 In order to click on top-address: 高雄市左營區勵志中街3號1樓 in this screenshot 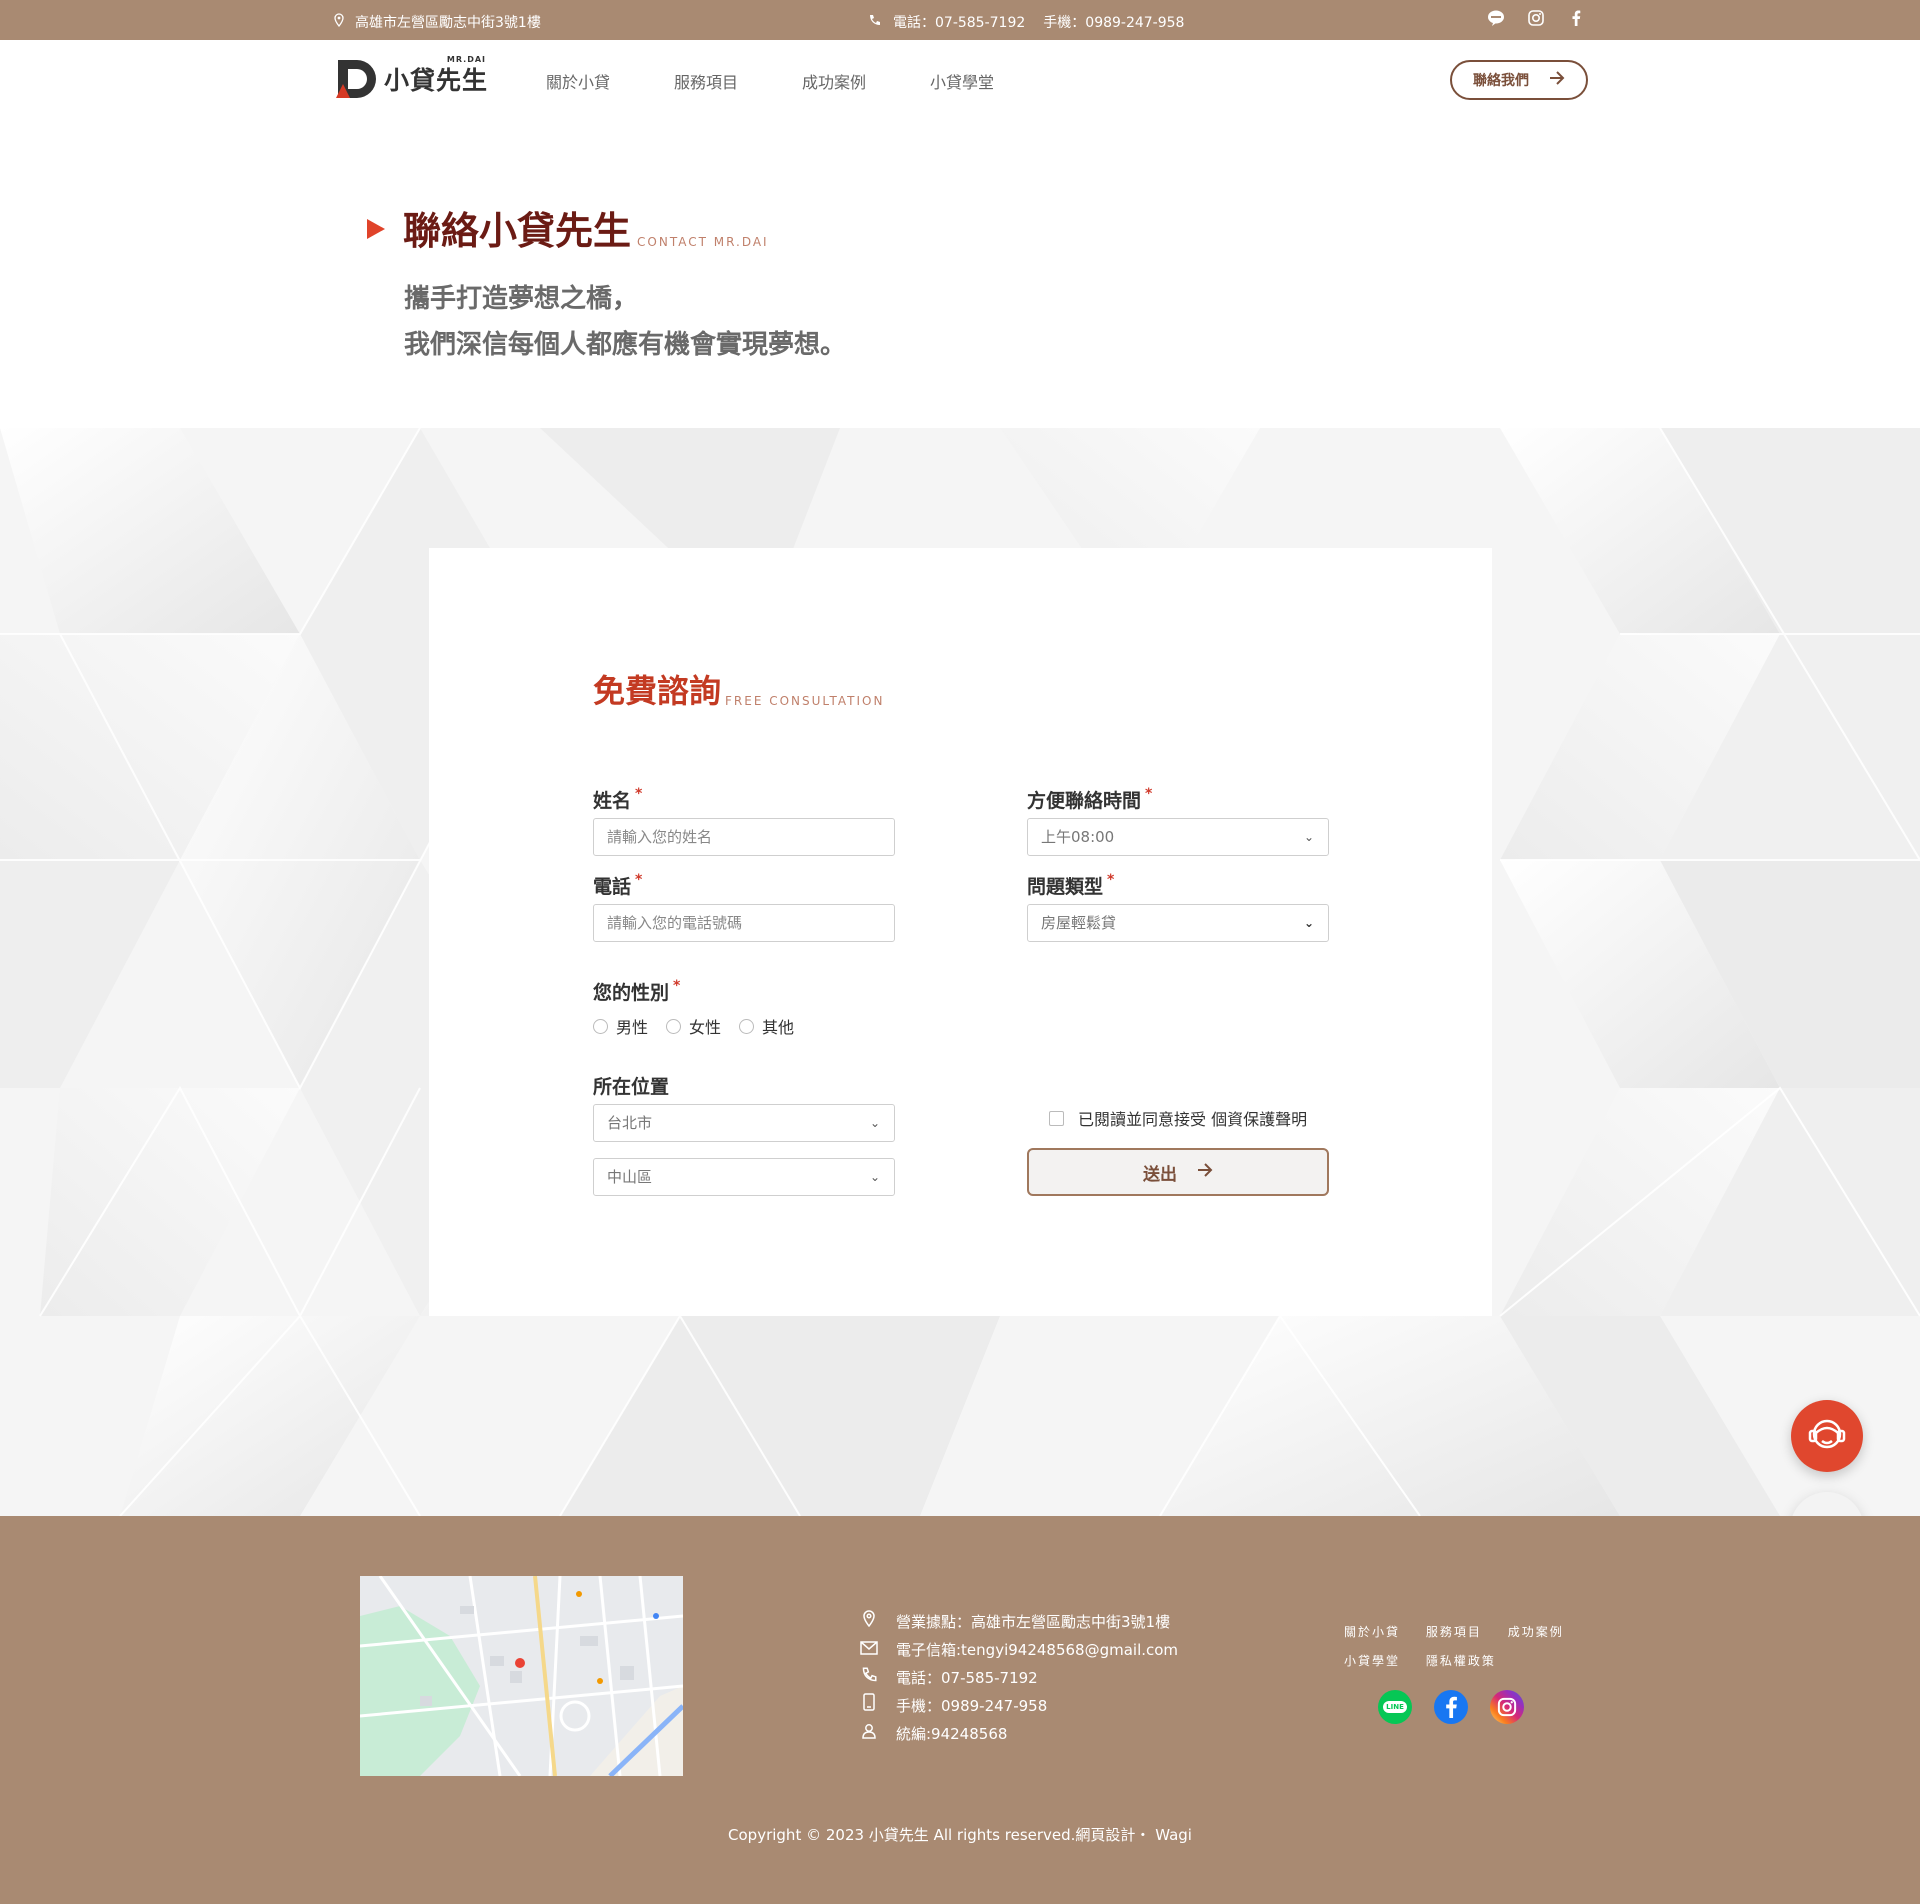, I will do `click(437, 22)`.